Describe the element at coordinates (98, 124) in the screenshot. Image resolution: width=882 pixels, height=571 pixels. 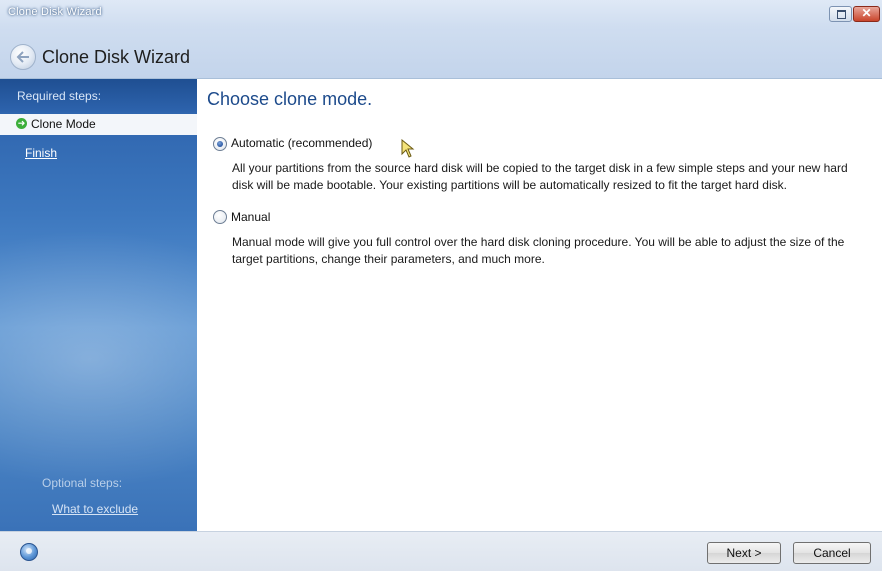
I see `sidebar-item-clone-mode: ➜ Clone Mode` at that location.